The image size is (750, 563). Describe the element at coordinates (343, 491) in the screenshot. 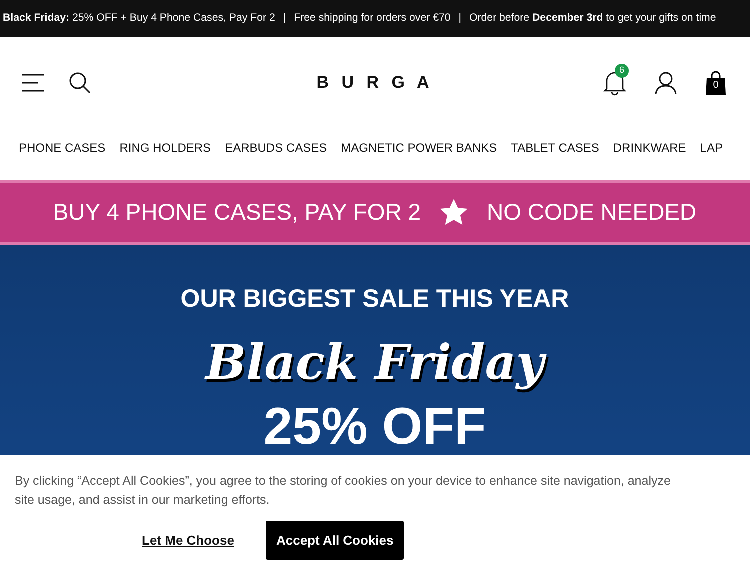

I see `cookie-text: By clicking “Accept All Cookies”, you agree to the storing of cookies on your device to enhance site navigation, analyze site usage, and assist in our marketing efforts.` at that location.